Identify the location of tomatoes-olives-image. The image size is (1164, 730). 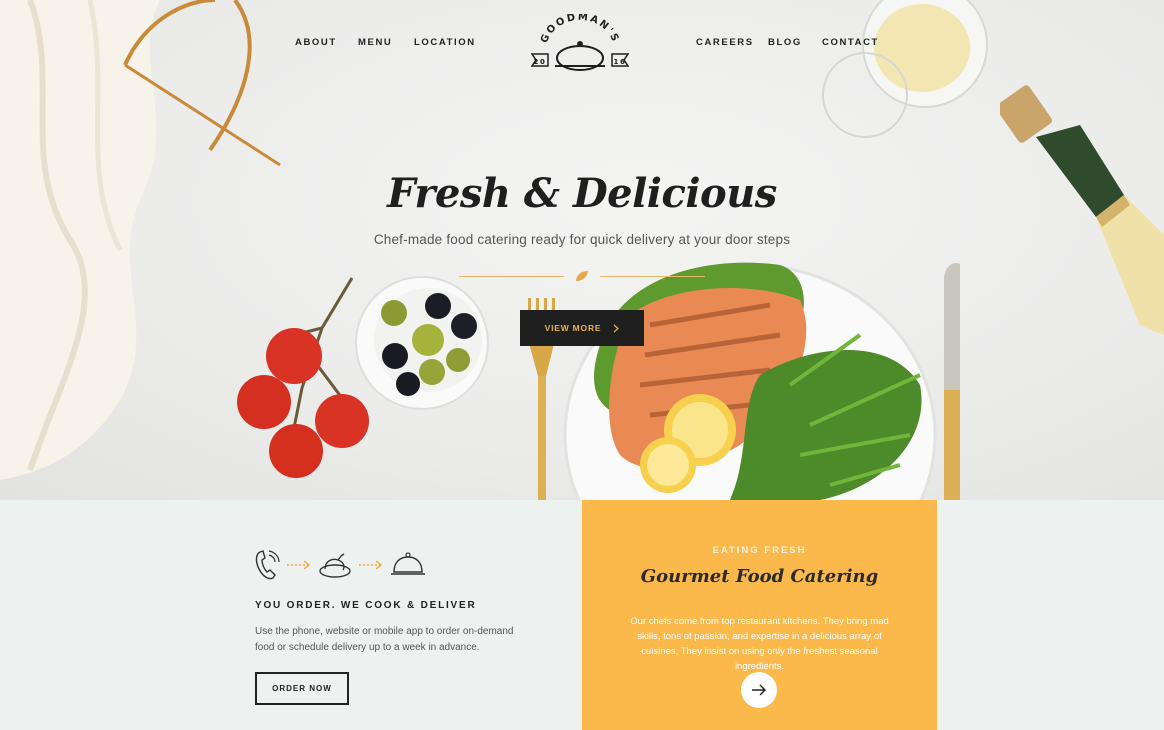
(363, 377).